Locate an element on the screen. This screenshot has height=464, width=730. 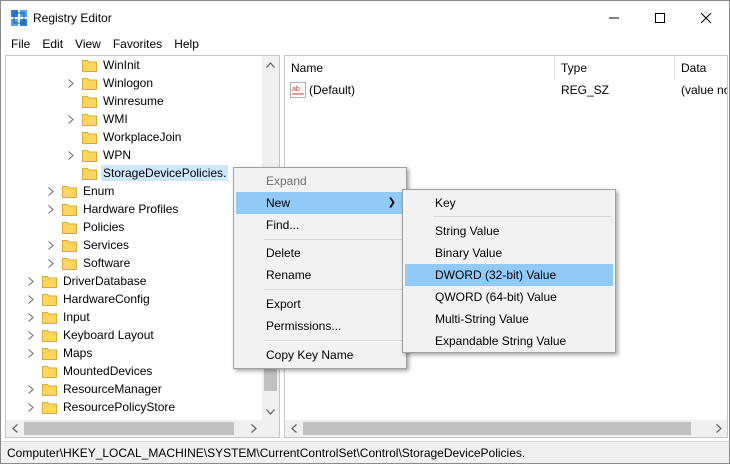
menu-item-export: Export is located at coordinates (320, 304).